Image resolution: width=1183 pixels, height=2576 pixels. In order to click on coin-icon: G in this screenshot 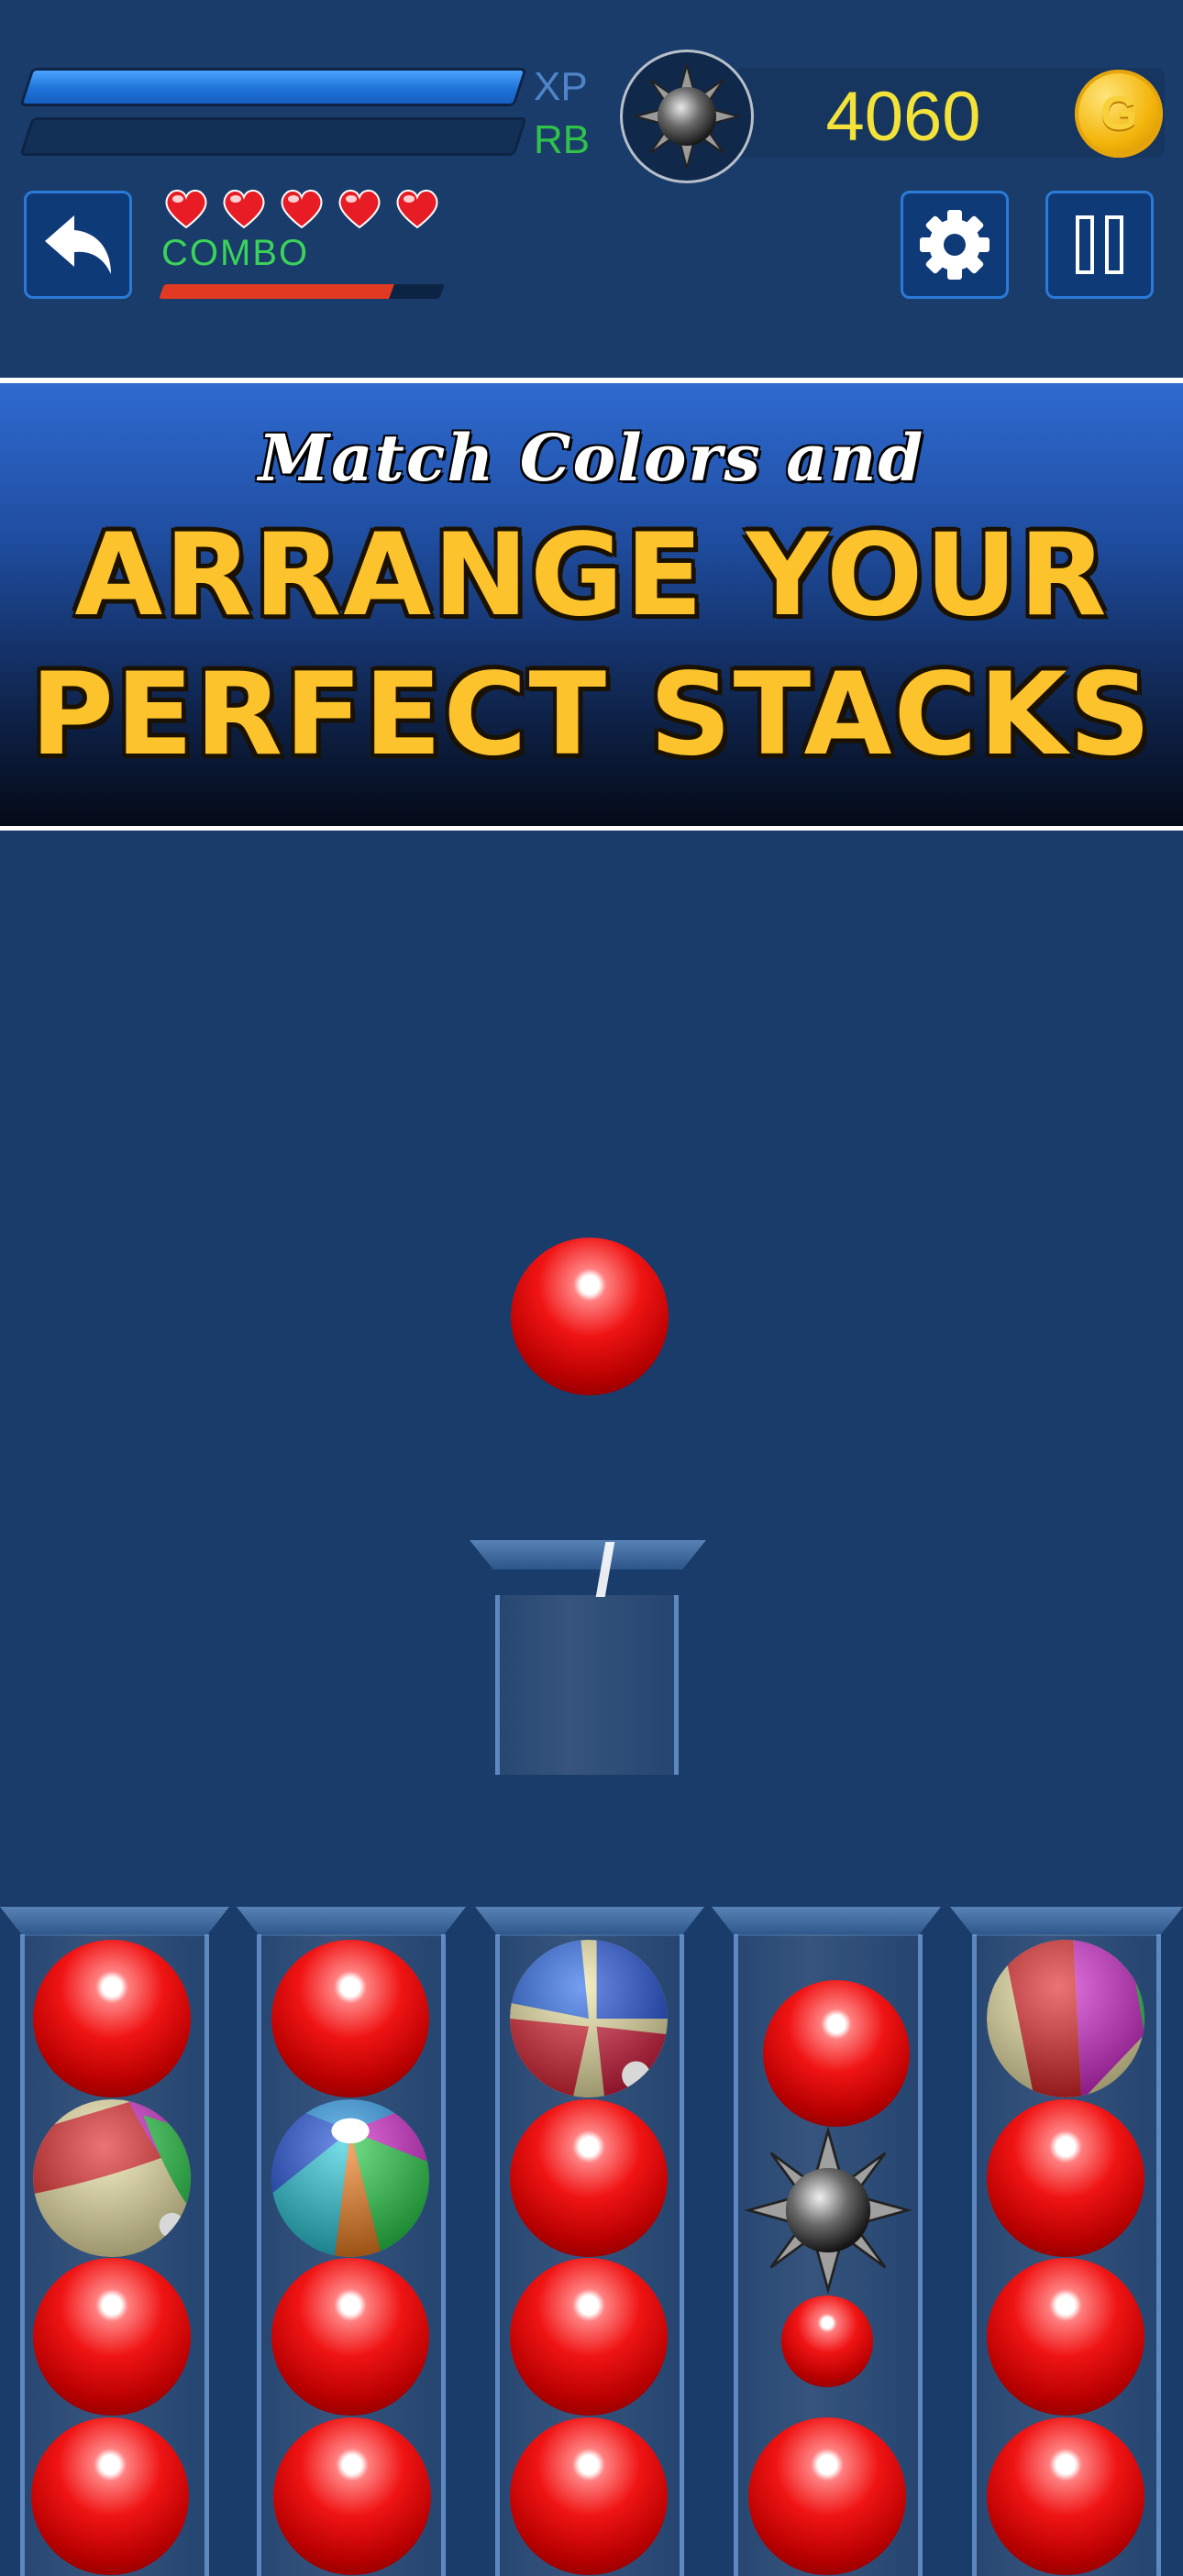, I will do `click(1119, 114)`.